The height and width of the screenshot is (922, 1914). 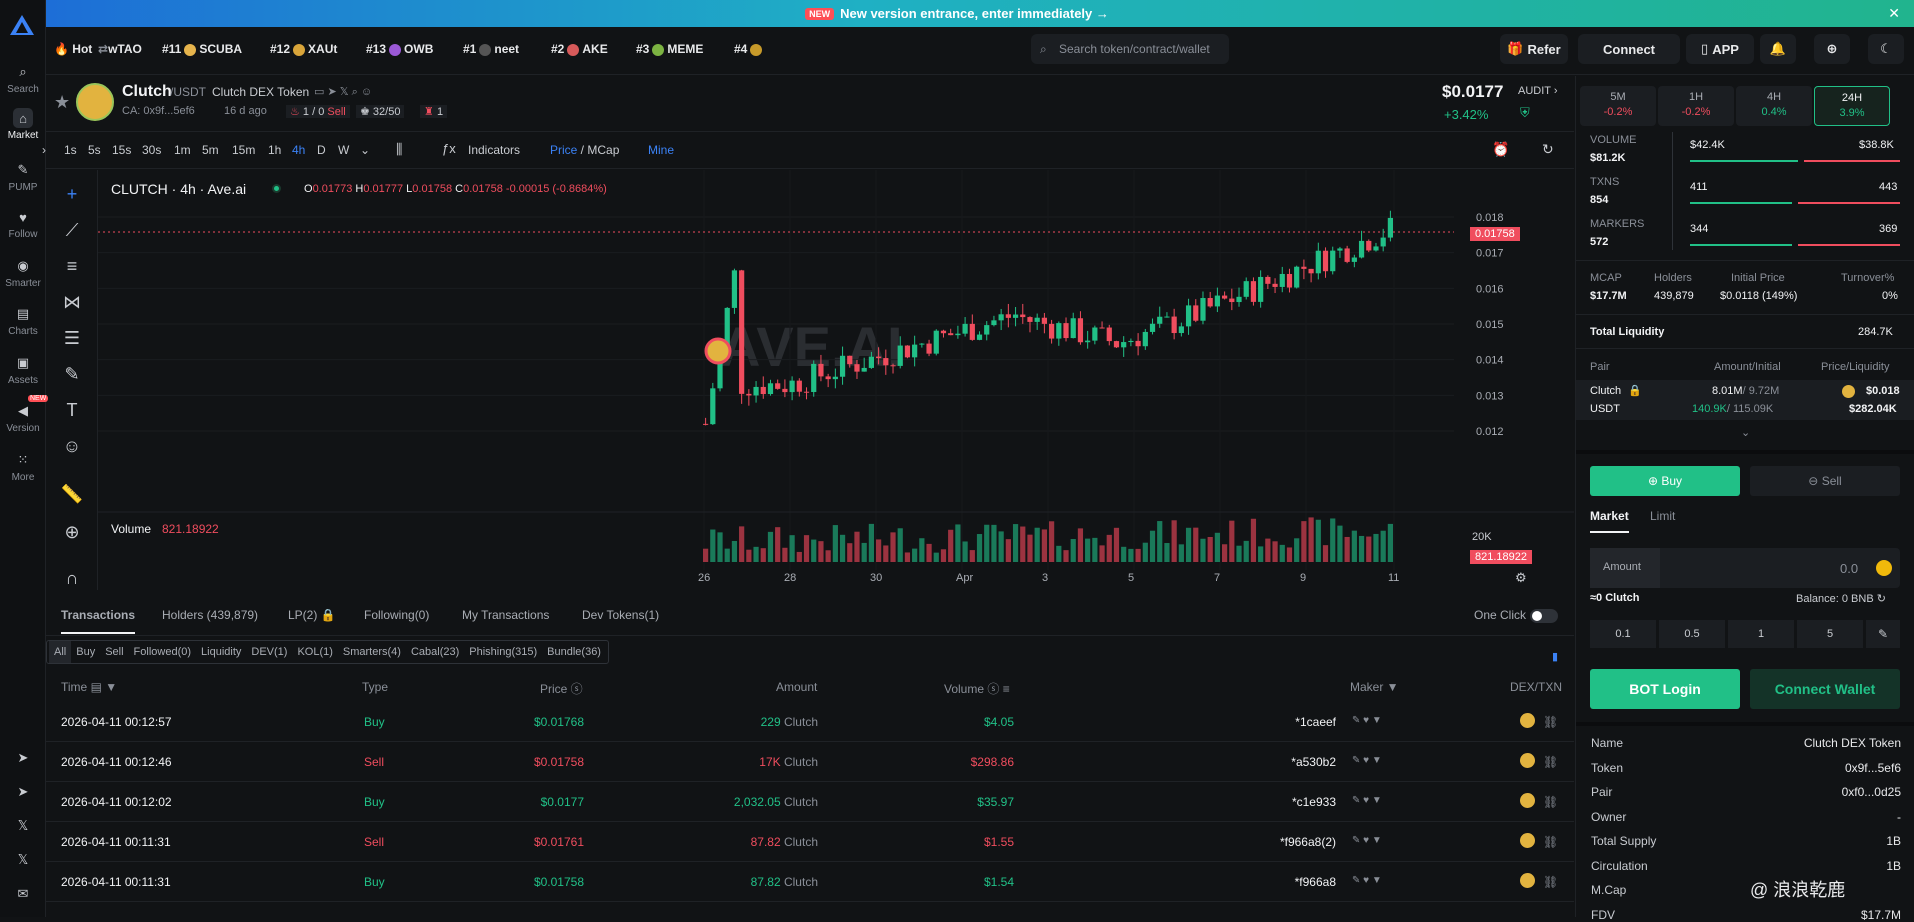 I want to click on candle-type-icon: ⫼, so click(x=399, y=149).